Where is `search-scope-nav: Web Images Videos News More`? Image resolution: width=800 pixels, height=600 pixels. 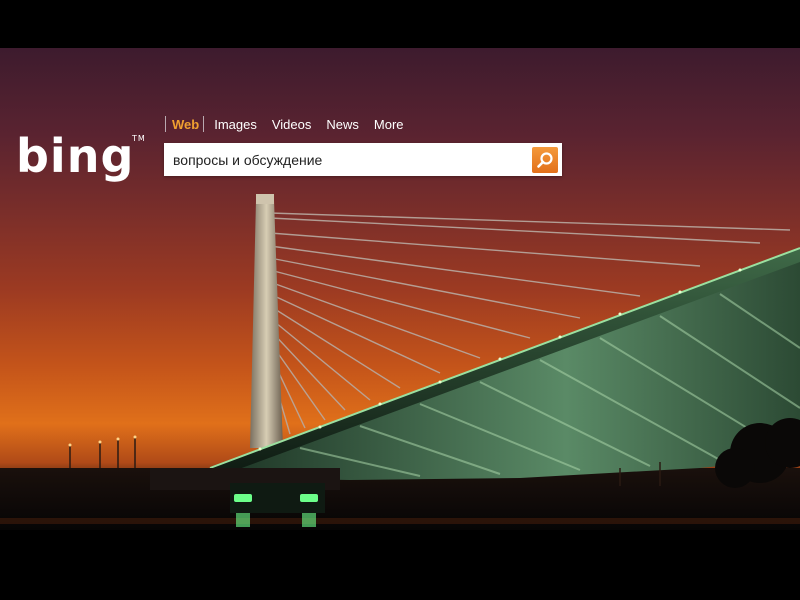
search-scope-nav: Web Images Videos News More is located at coordinates (292, 124).